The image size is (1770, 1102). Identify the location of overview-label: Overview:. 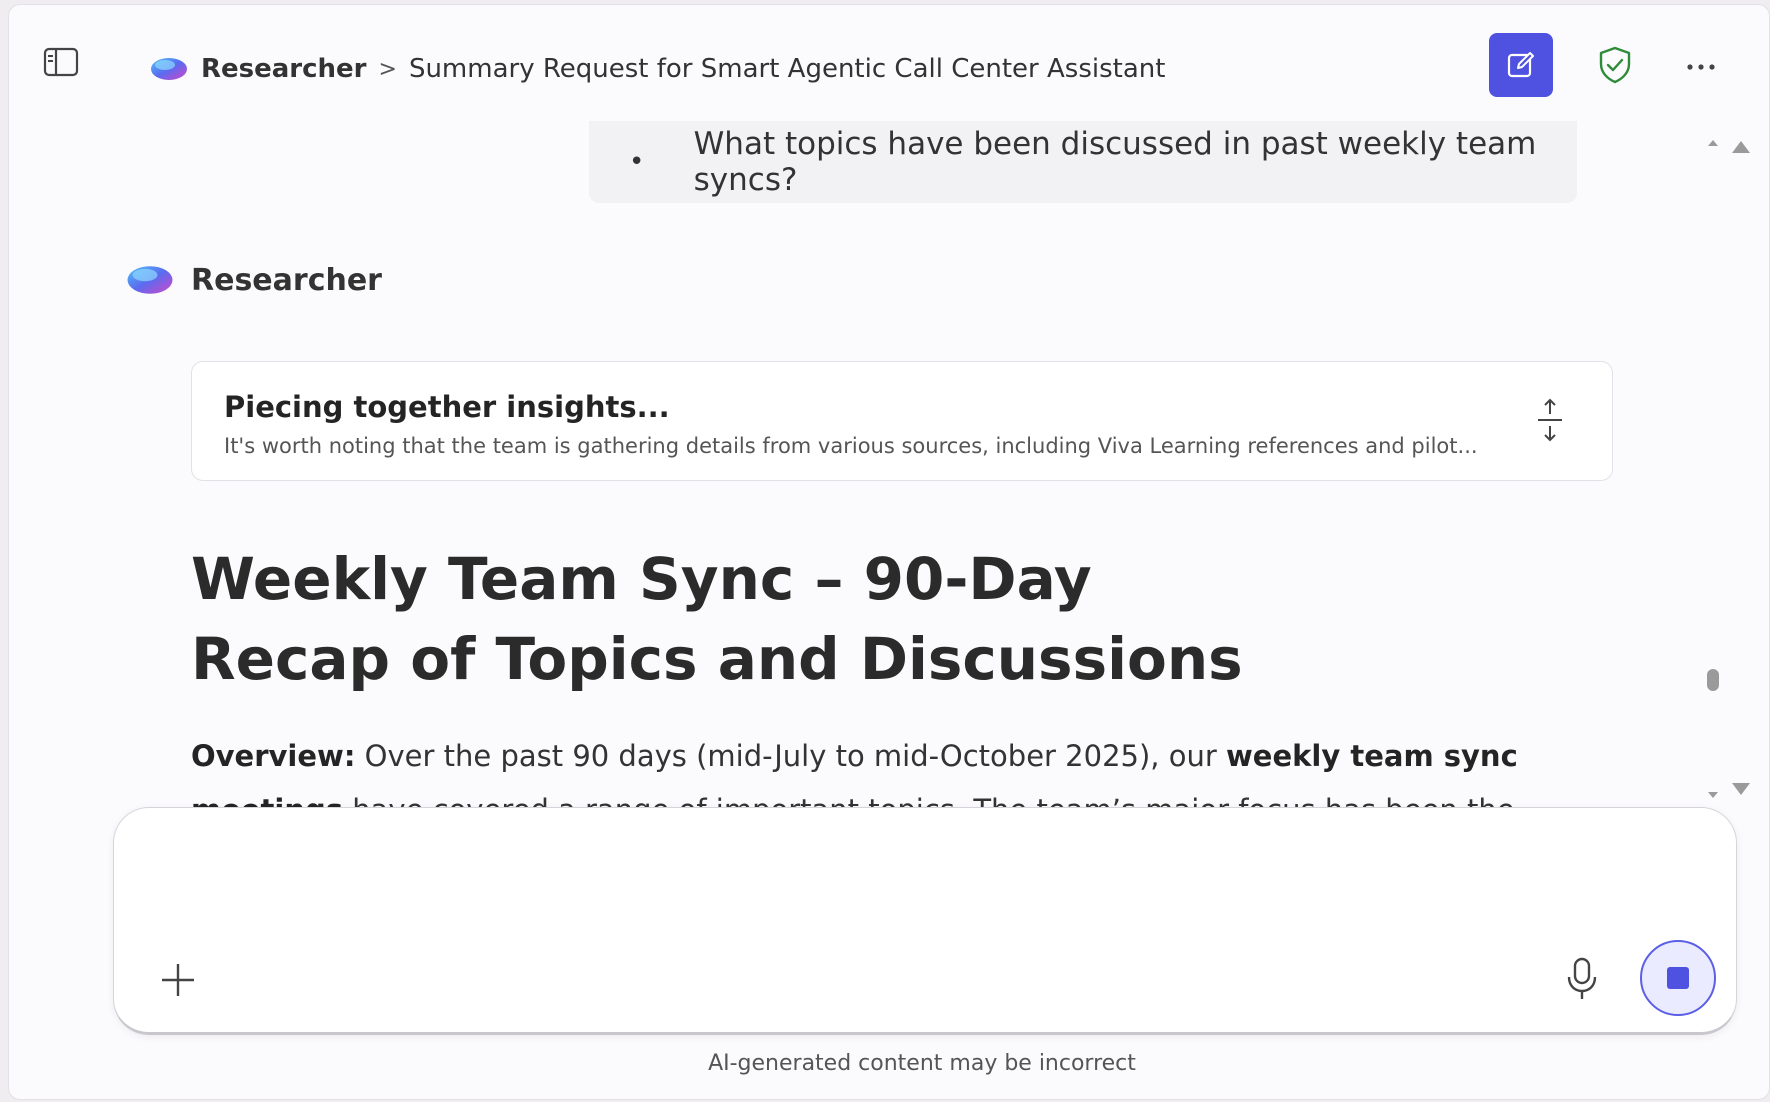
(273, 756).